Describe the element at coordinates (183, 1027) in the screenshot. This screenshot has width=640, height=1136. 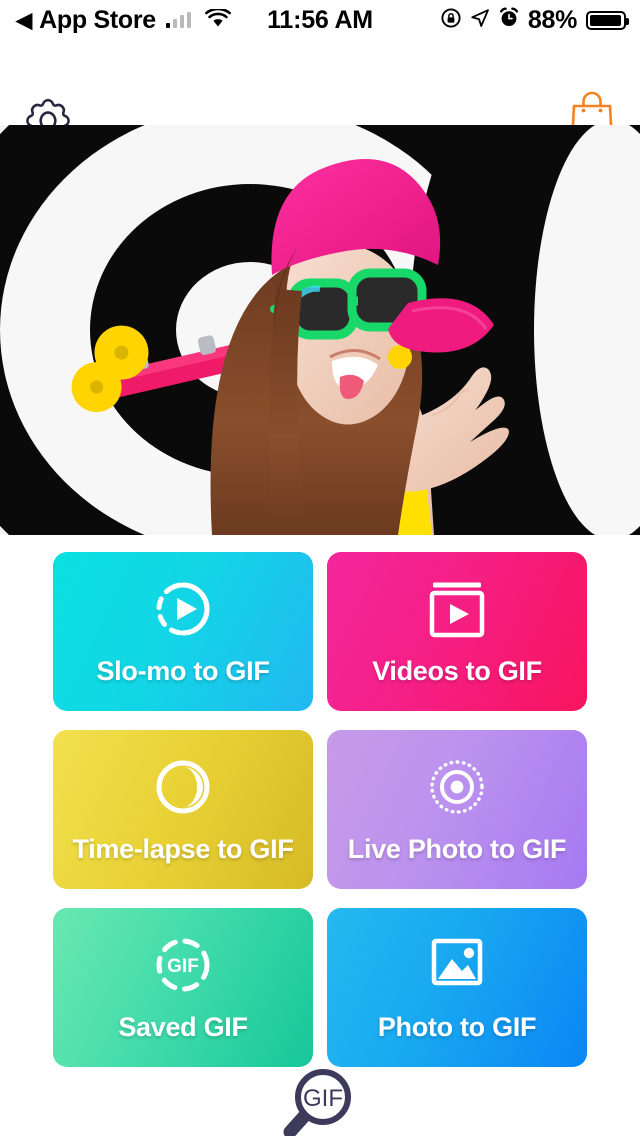
I see `tile-label: Saved GIF` at that location.